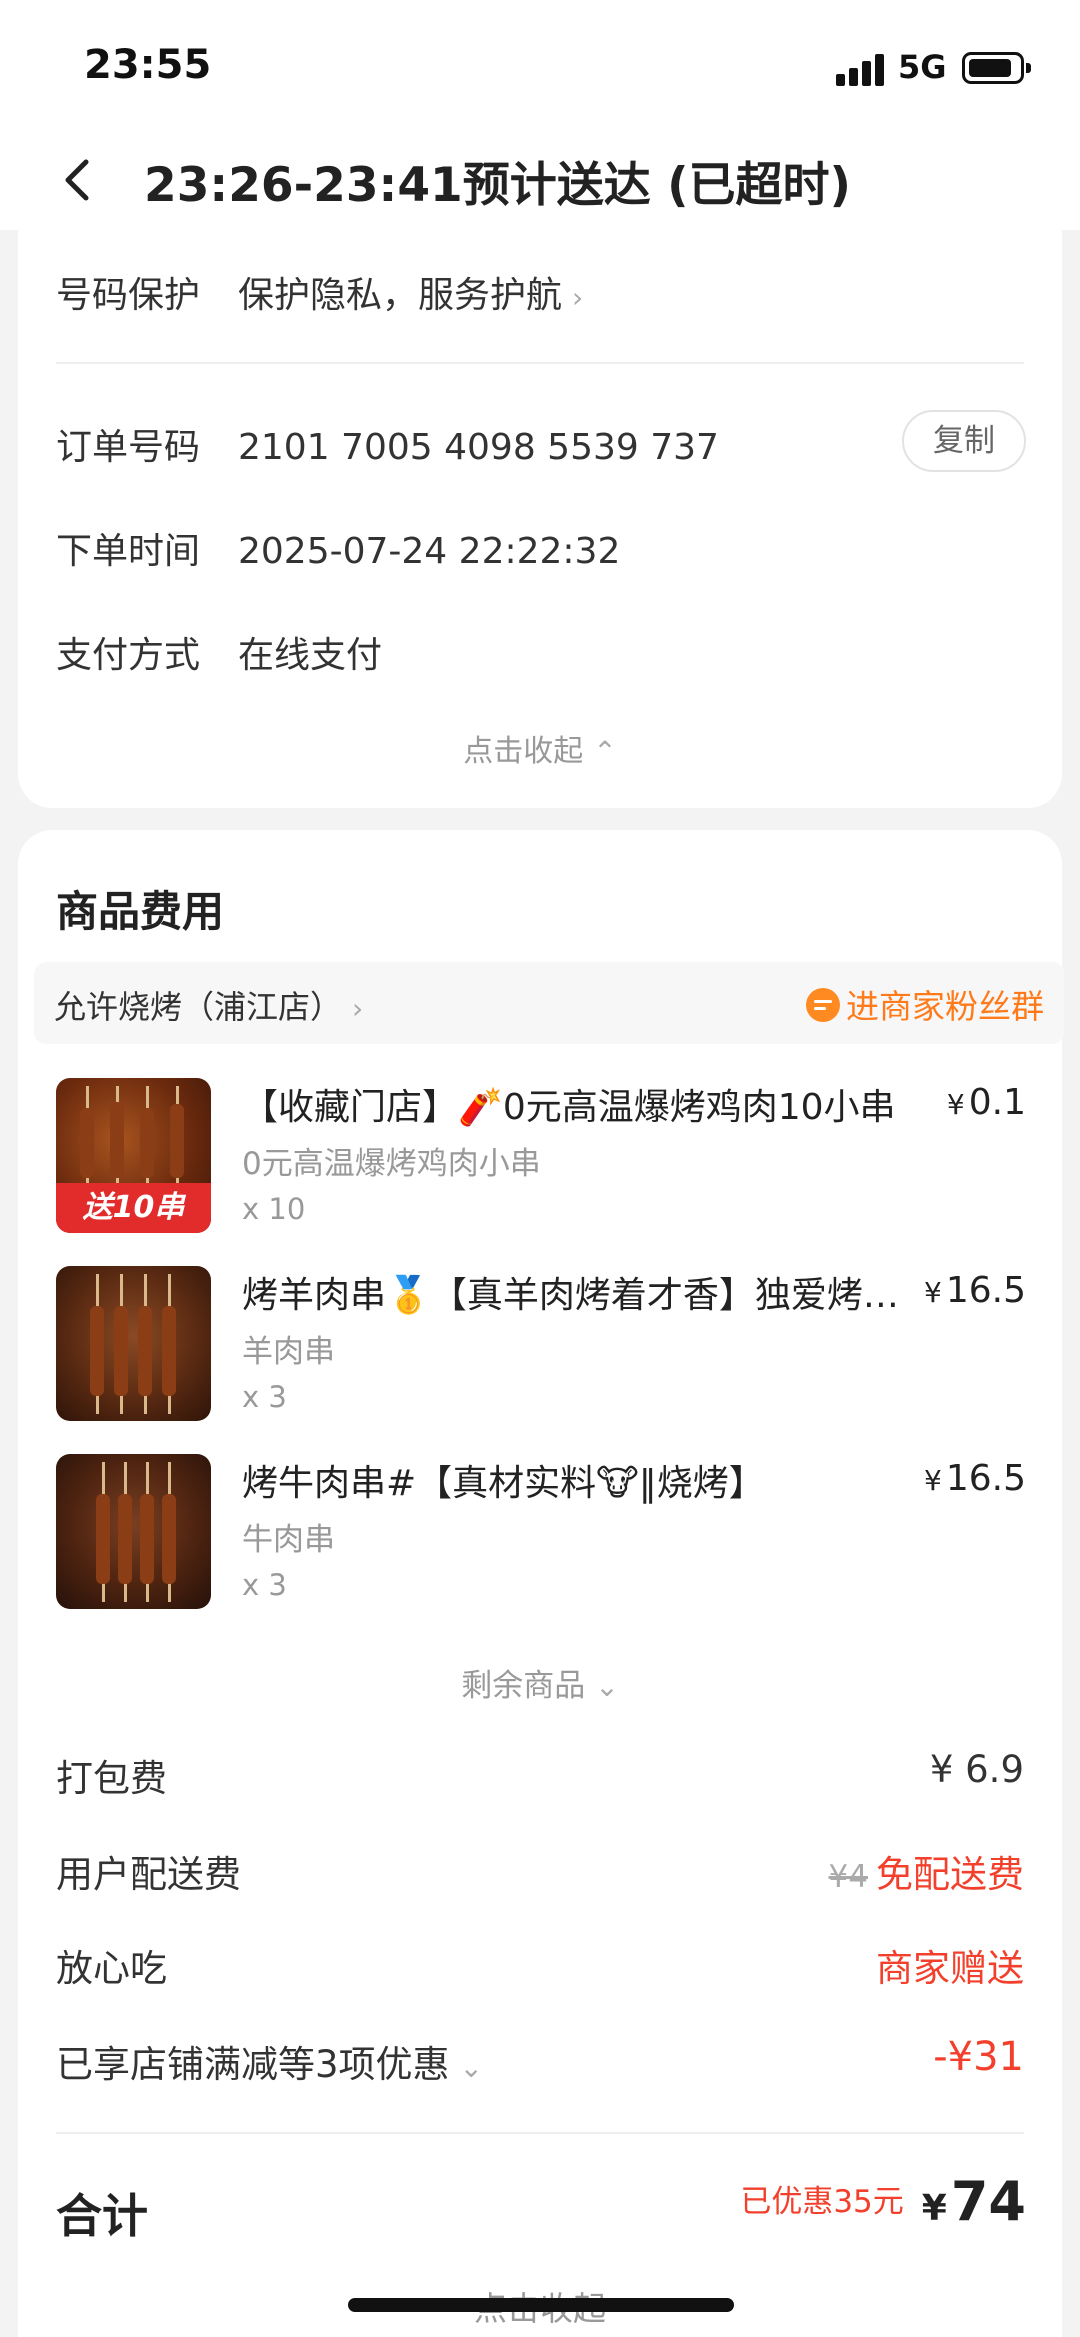 The height and width of the screenshot is (2337, 1080). Describe the element at coordinates (523, 751) in the screenshot. I see `collapse-label: 点击收起` at that location.